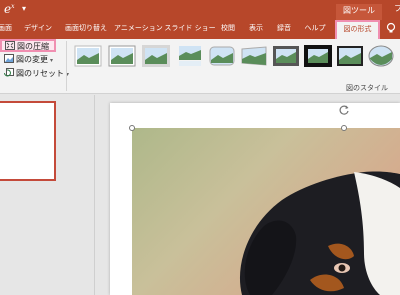 The width and height of the screenshot is (400, 295). What do you see at coordinates (344, 110) in the screenshot?
I see `rotate-handle-icon` at bounding box center [344, 110].